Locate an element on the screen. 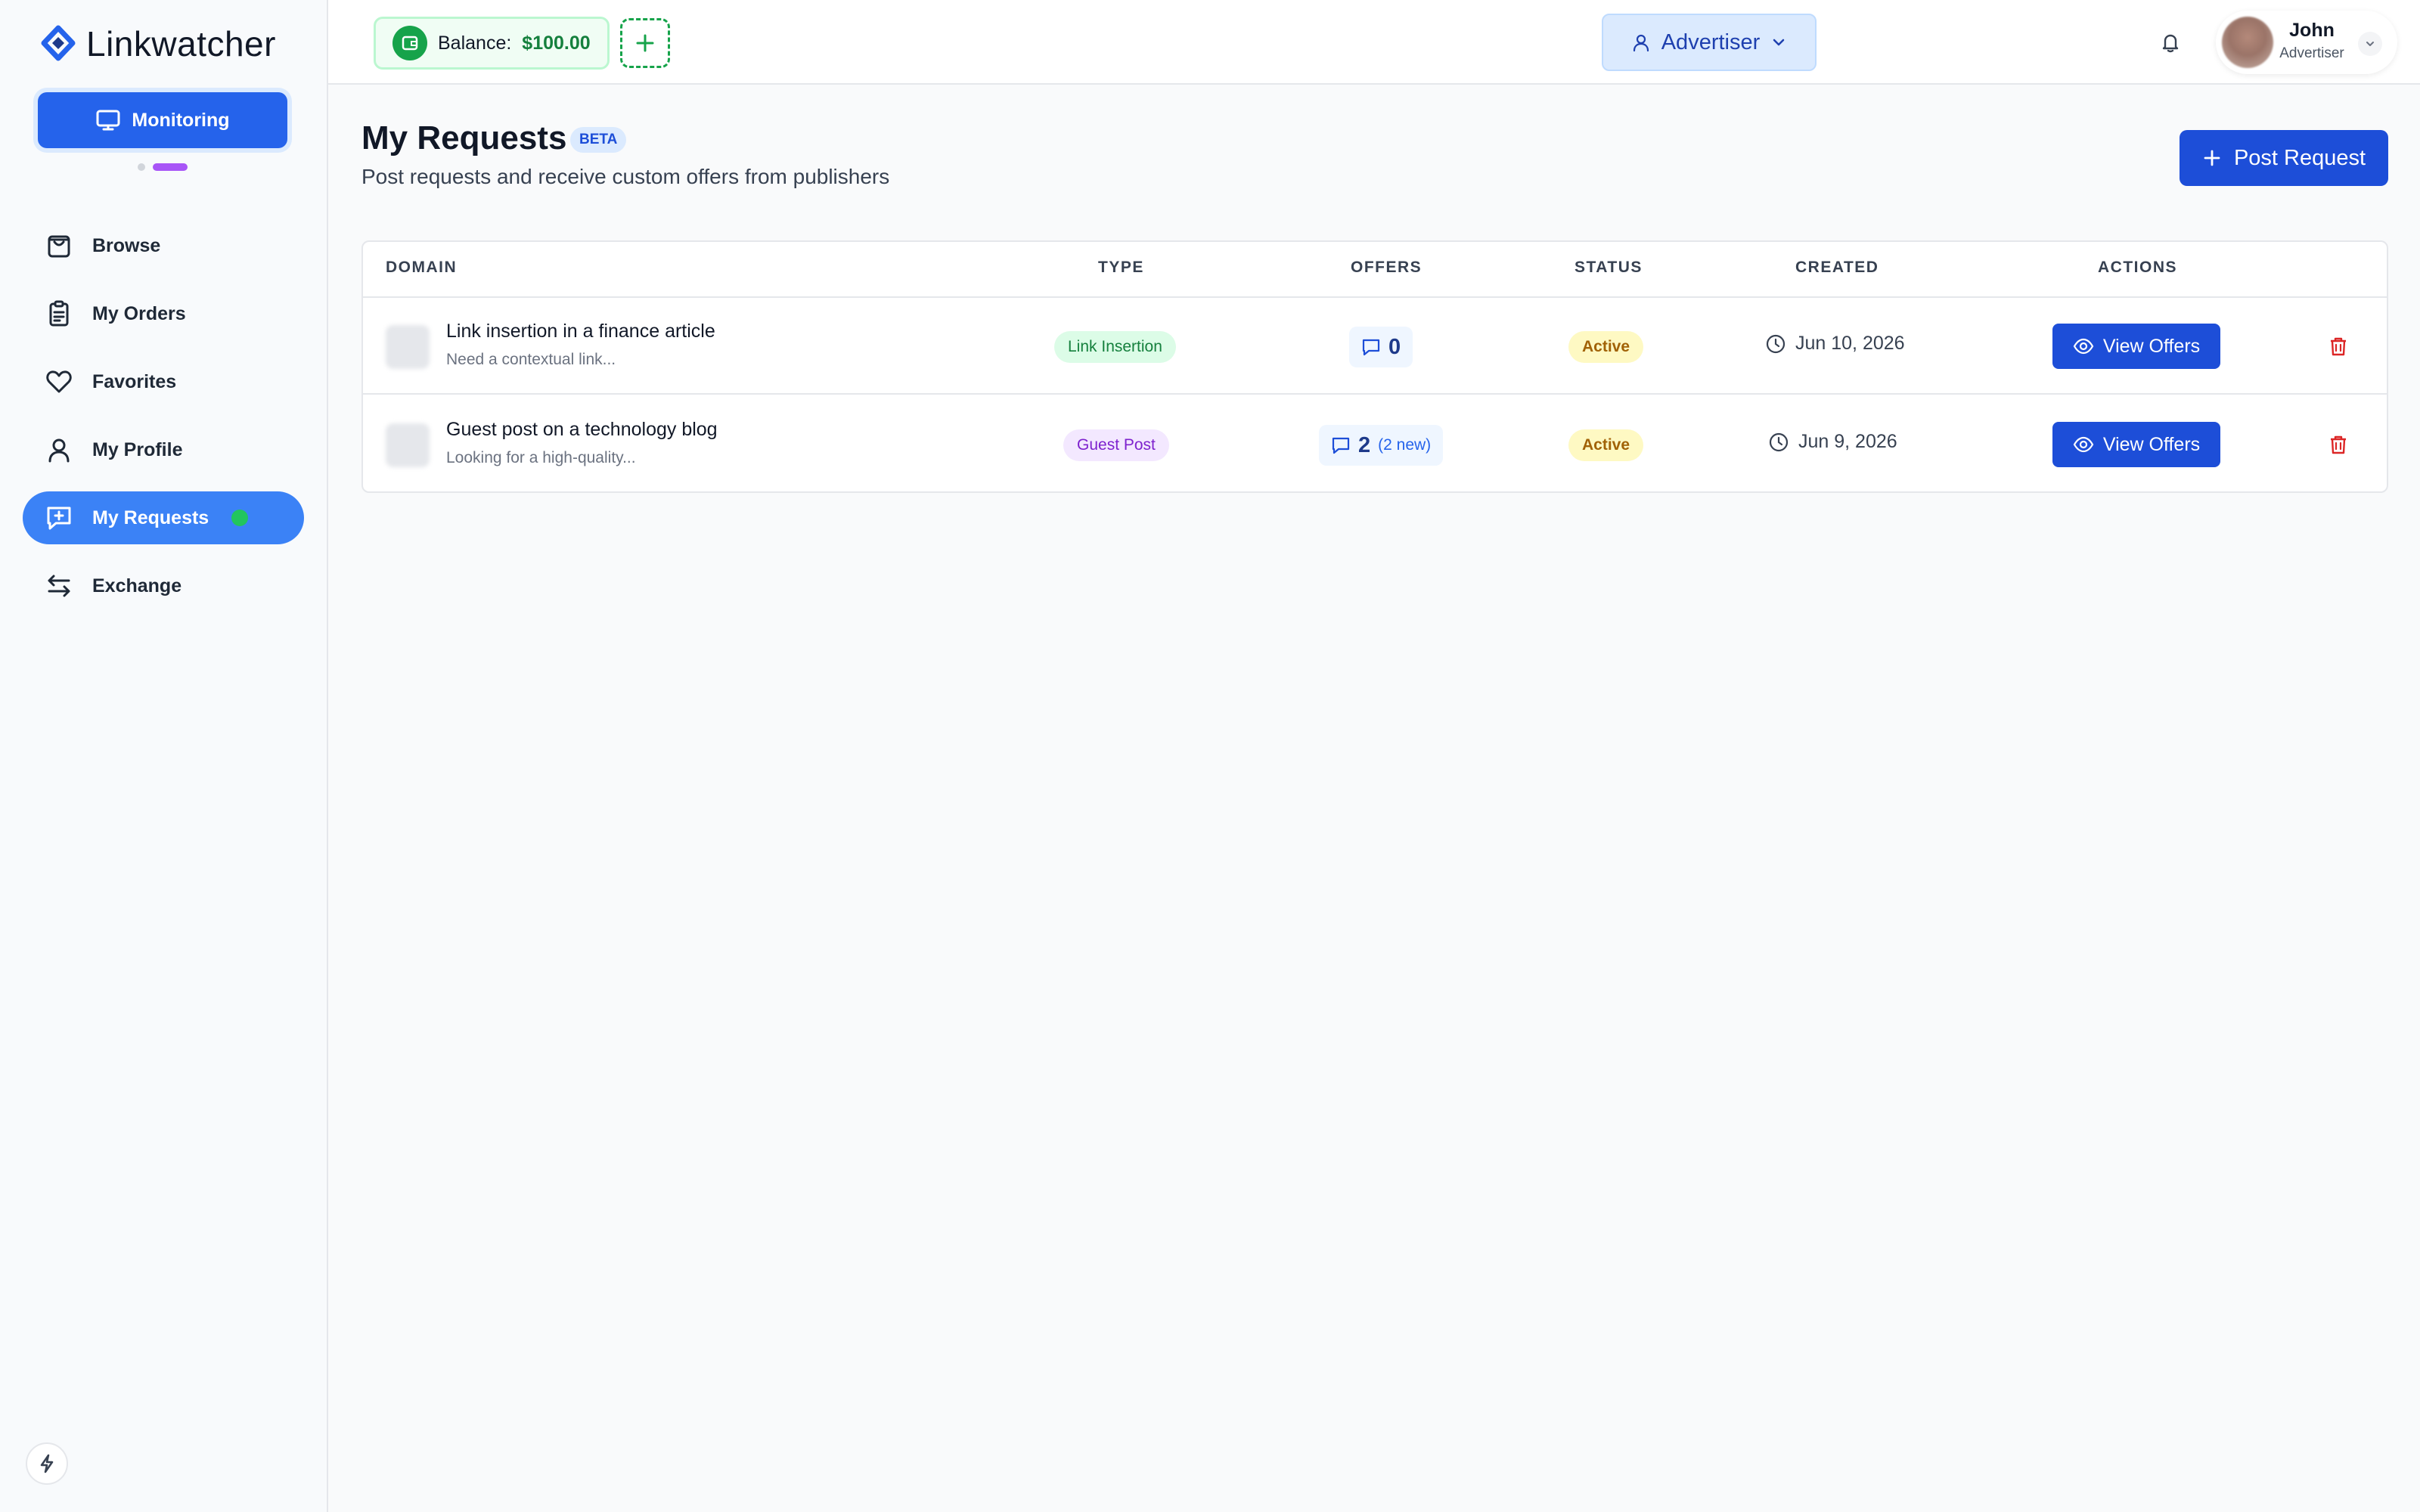 This screenshot has height=1512, width=2420. bolt-icon is located at coordinates (47, 1463).